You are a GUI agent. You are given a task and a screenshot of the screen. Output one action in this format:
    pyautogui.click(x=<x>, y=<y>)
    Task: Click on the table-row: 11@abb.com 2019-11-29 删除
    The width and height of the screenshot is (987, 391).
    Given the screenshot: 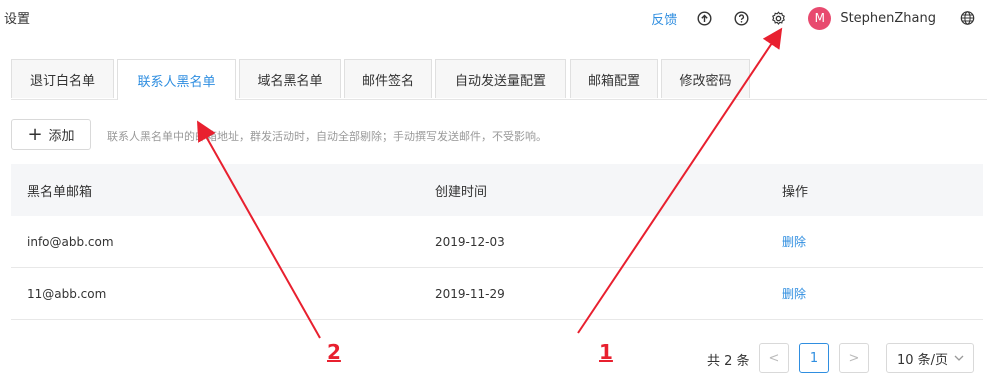 What is the action you would take?
    pyautogui.click(x=497, y=294)
    